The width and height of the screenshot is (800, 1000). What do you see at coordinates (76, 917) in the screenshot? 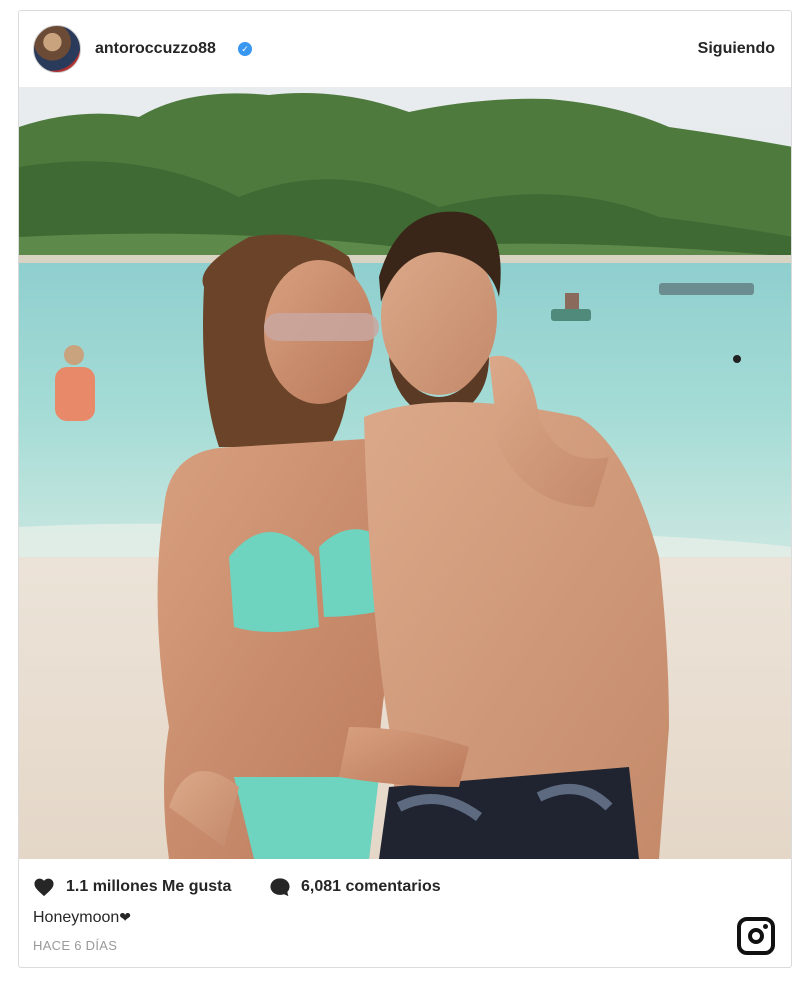
I see `caption-text: Honeymoon` at bounding box center [76, 917].